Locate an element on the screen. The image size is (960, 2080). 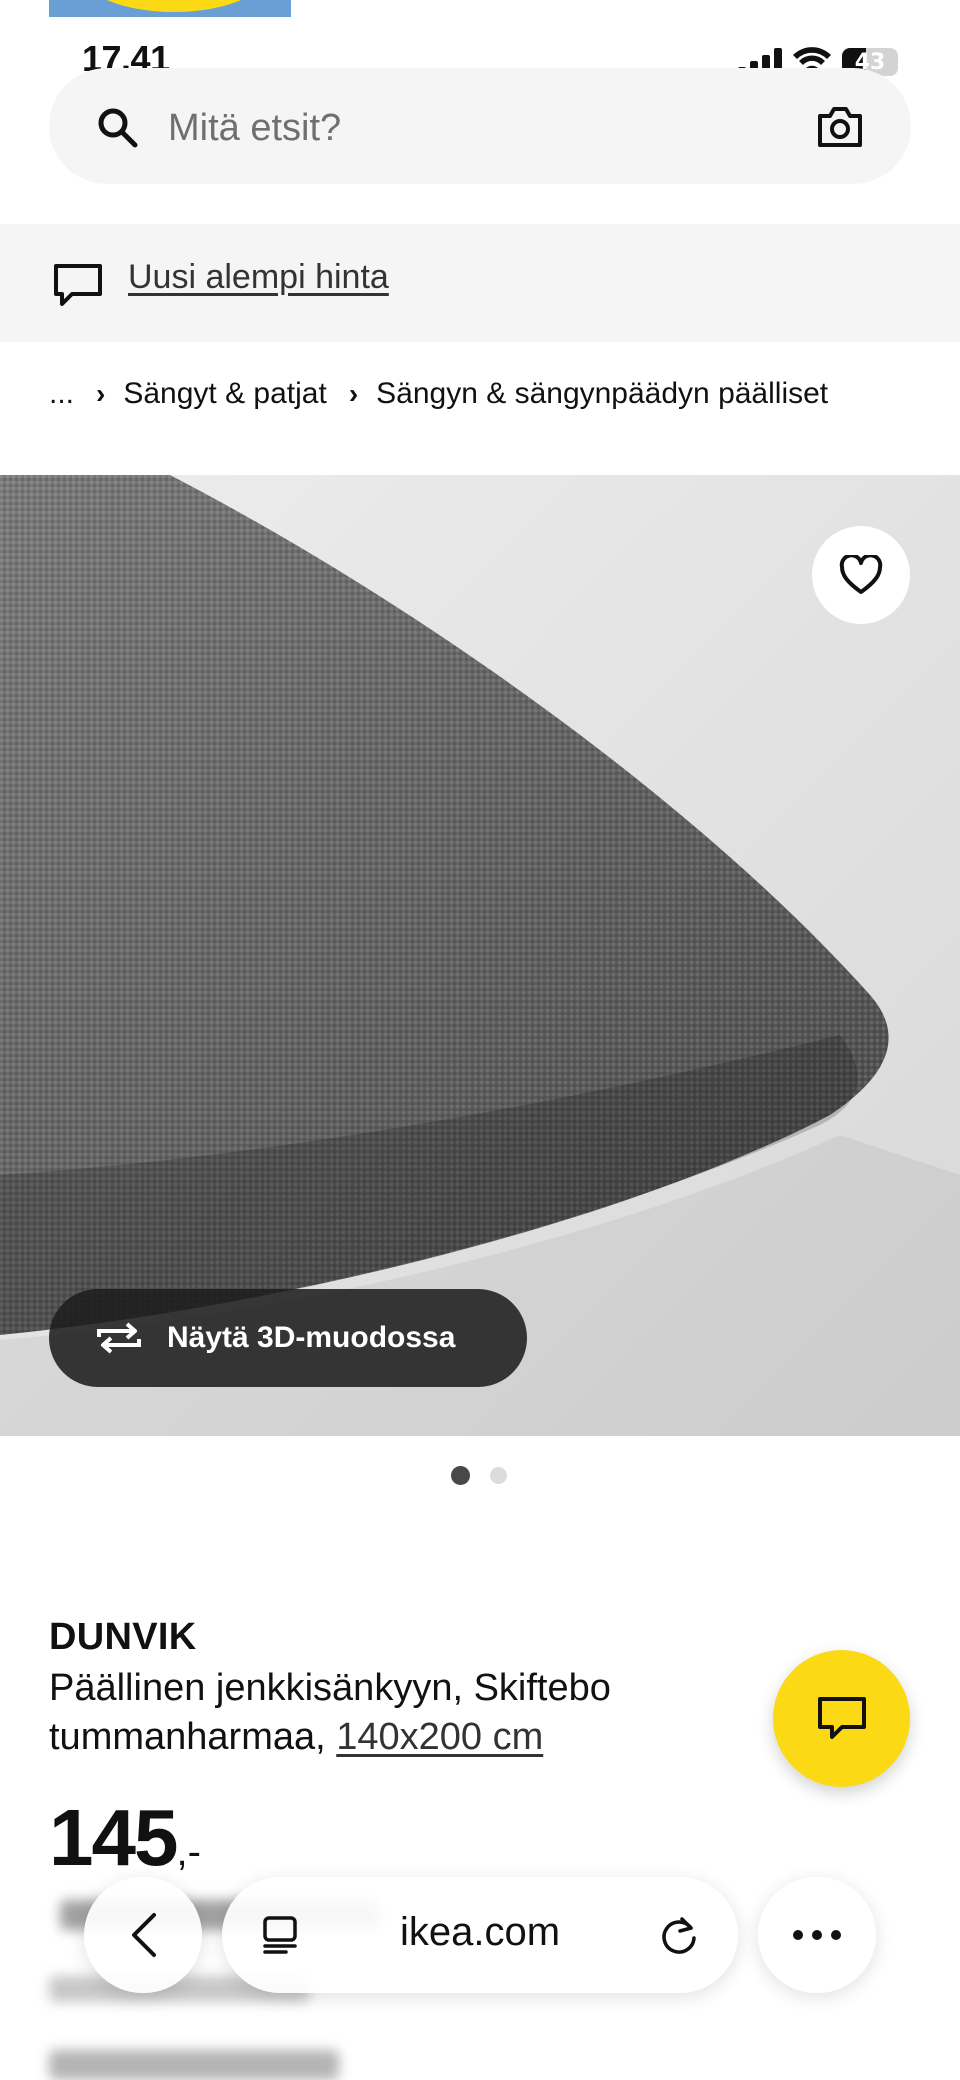
breadcrumb-item-bed-covers: Sängyn & sängynpäädyn päälliset is located at coordinates (602, 394).